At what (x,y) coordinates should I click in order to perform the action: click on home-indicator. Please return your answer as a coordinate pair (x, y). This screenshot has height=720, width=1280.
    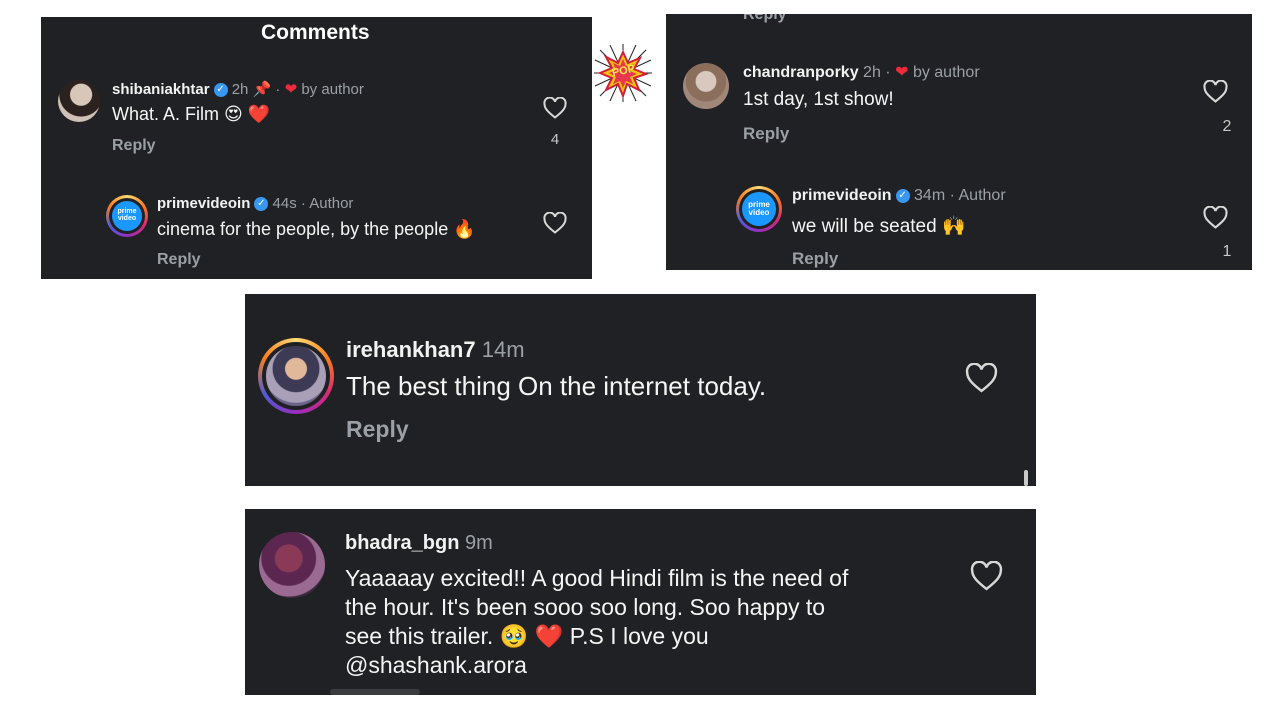
    Looking at the image, I should click on (375, 692).